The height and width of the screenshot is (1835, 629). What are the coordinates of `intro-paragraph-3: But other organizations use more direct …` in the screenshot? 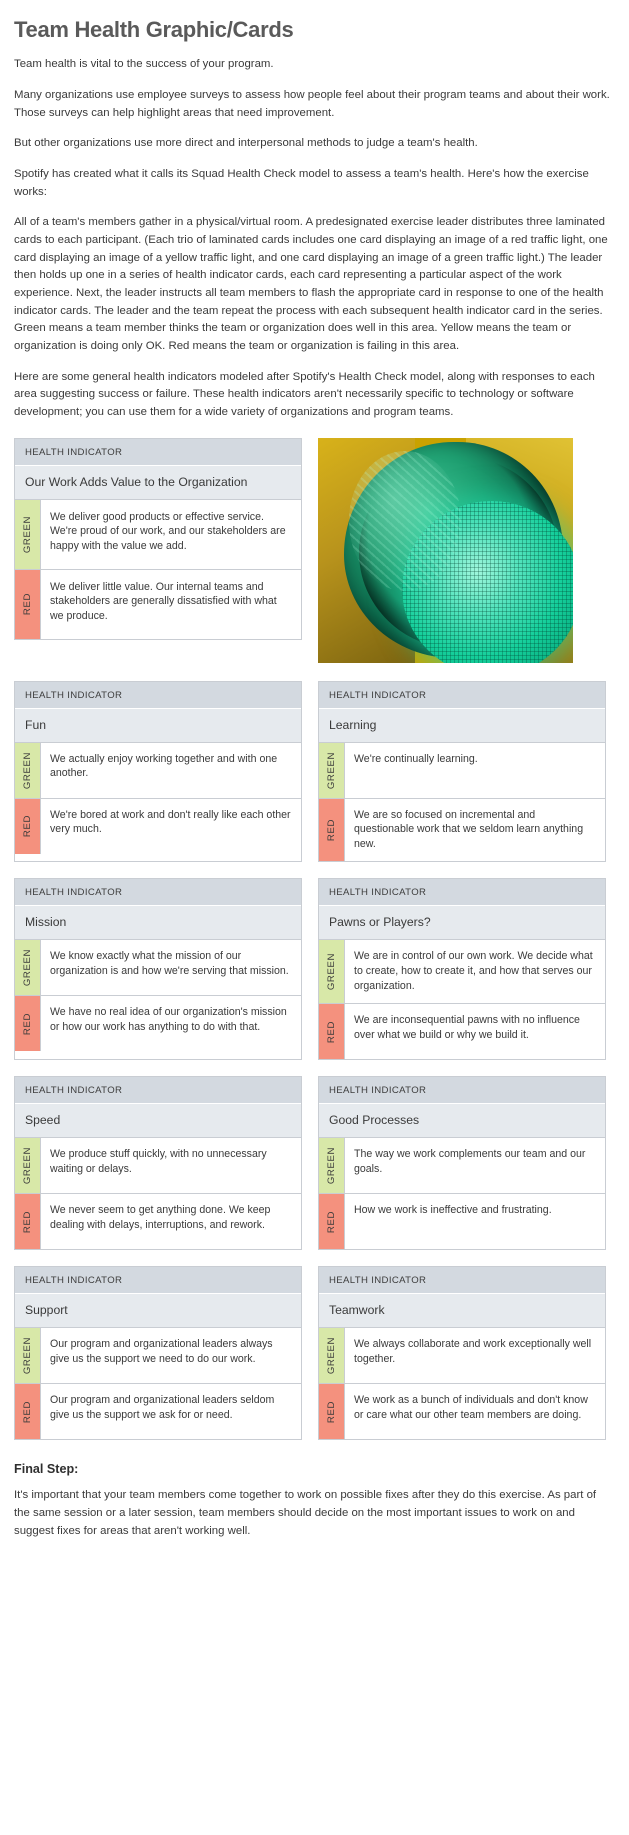 It's located at (246, 143).